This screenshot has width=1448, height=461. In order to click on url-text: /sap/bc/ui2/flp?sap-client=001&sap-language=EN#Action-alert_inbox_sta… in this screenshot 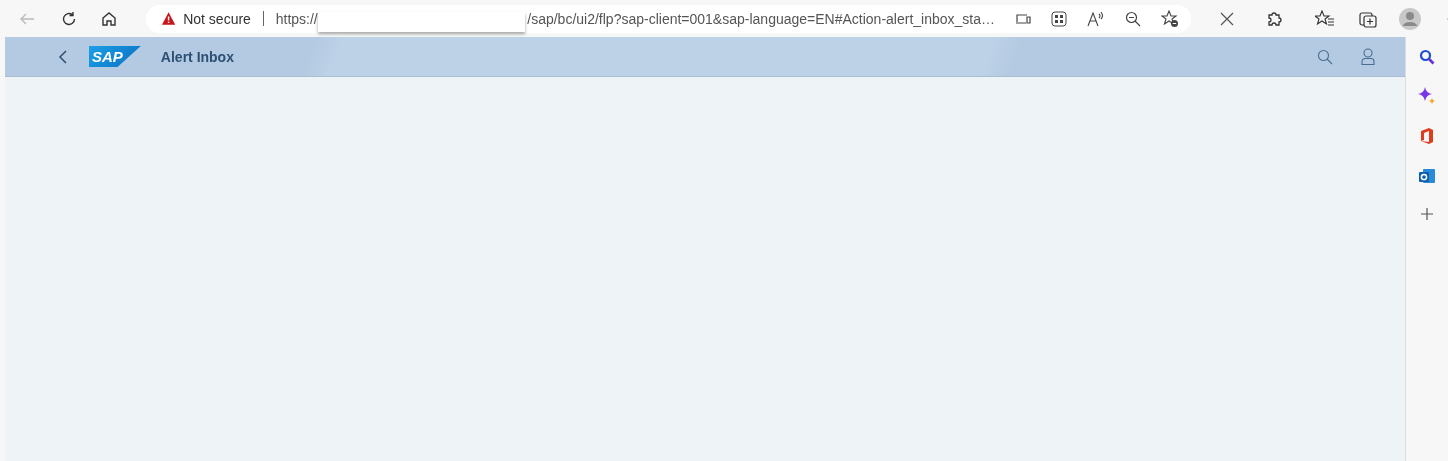, I will do `click(761, 18)`.